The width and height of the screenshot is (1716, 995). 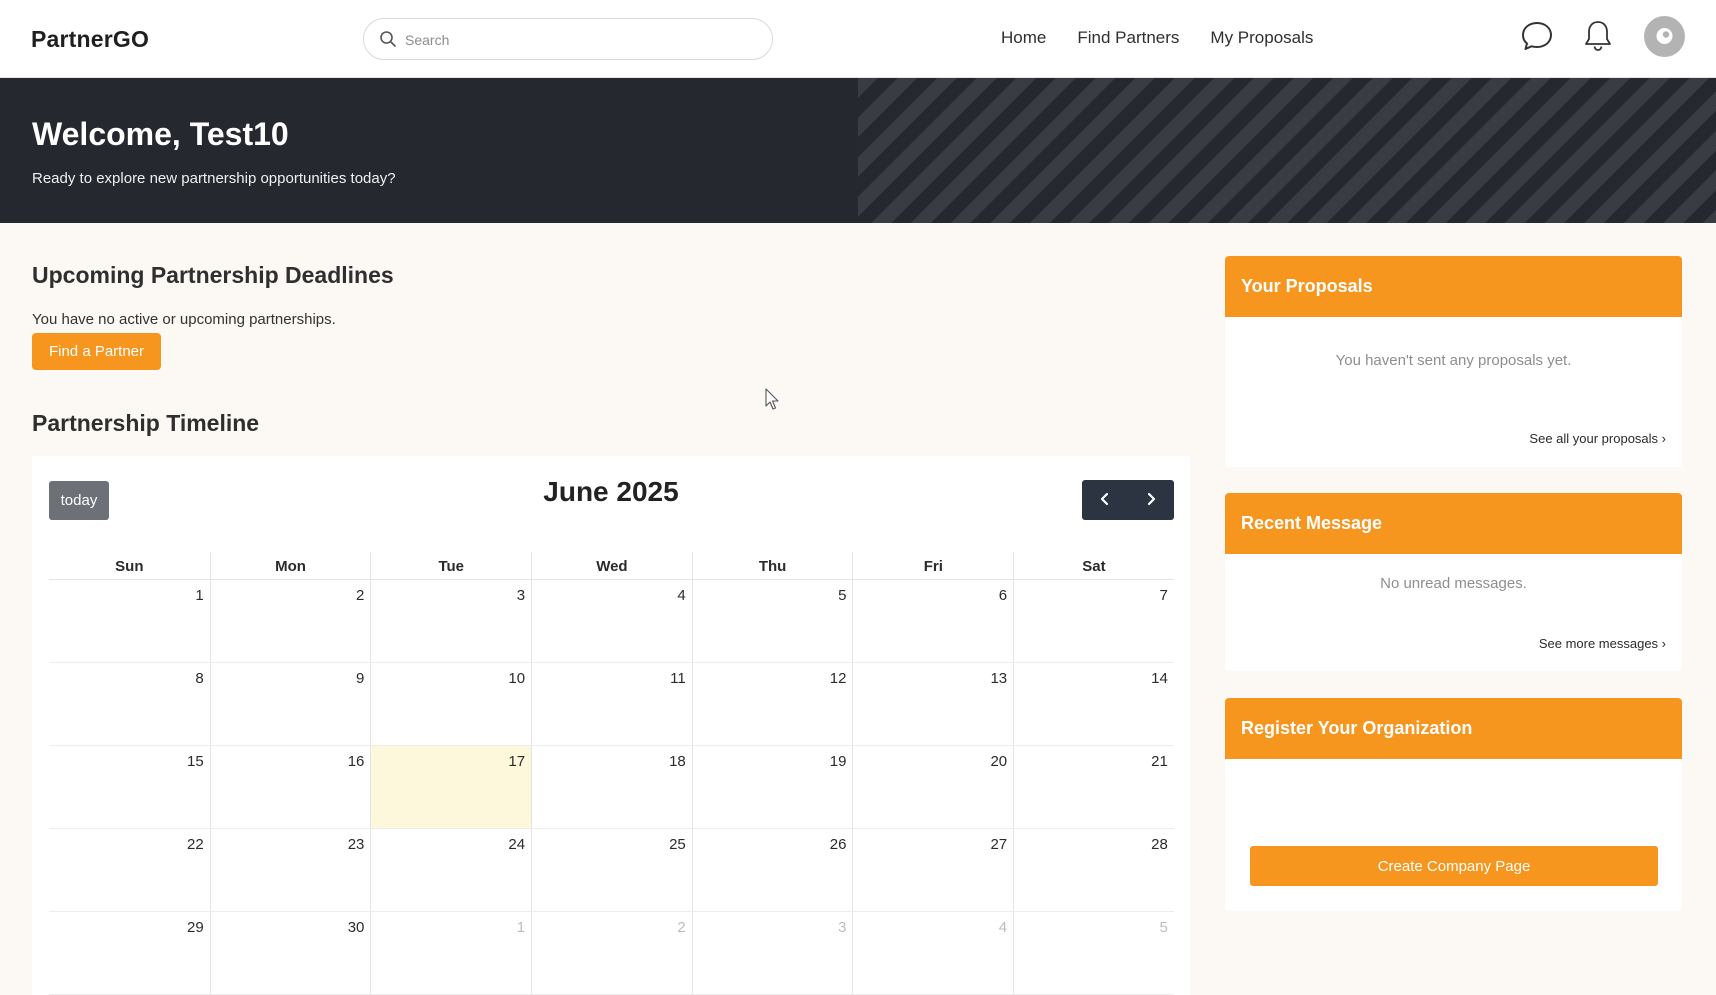 What do you see at coordinates (1093, 621) in the screenshot?
I see `calendar-day: 7` at bounding box center [1093, 621].